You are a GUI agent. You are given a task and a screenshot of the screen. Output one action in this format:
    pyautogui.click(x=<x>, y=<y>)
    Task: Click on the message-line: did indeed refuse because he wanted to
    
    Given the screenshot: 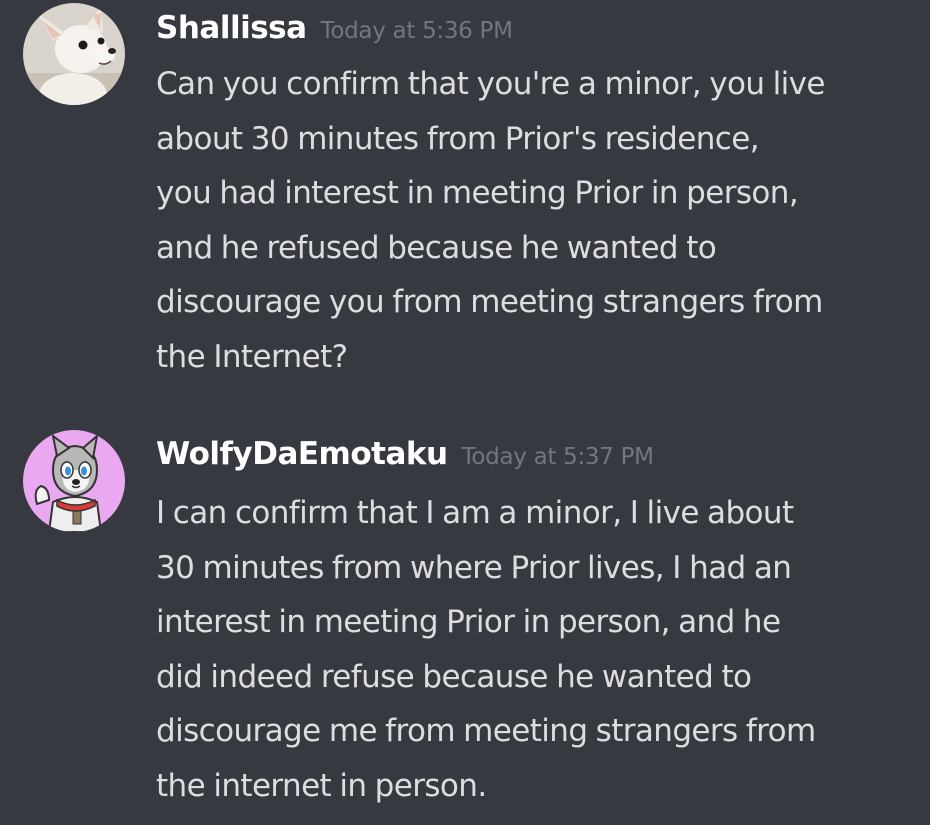 What is the action you would take?
    pyautogui.click(x=454, y=676)
    